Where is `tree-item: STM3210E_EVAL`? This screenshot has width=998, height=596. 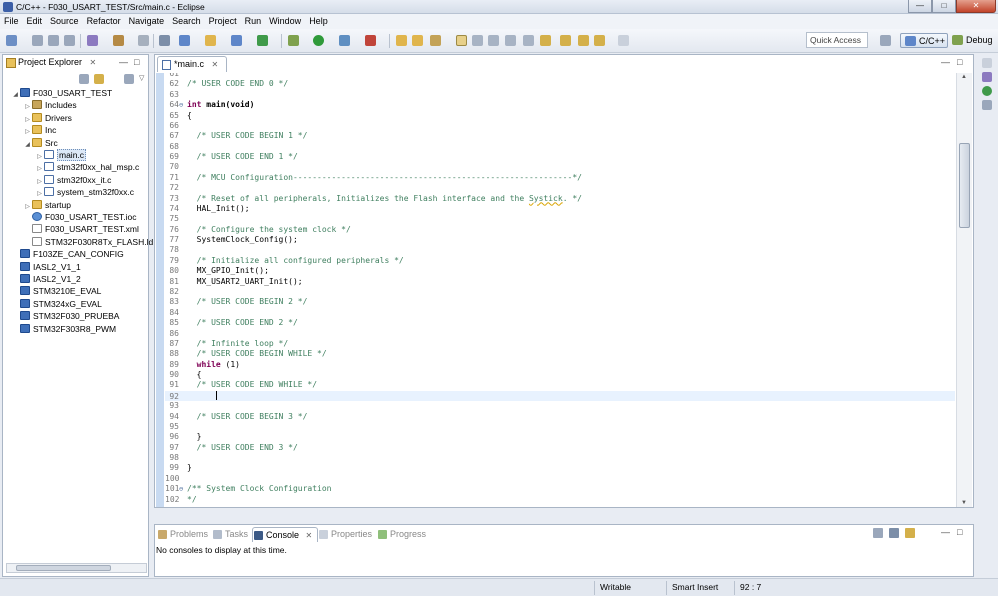 tree-item: STM3210E_EVAL is located at coordinates (56, 291).